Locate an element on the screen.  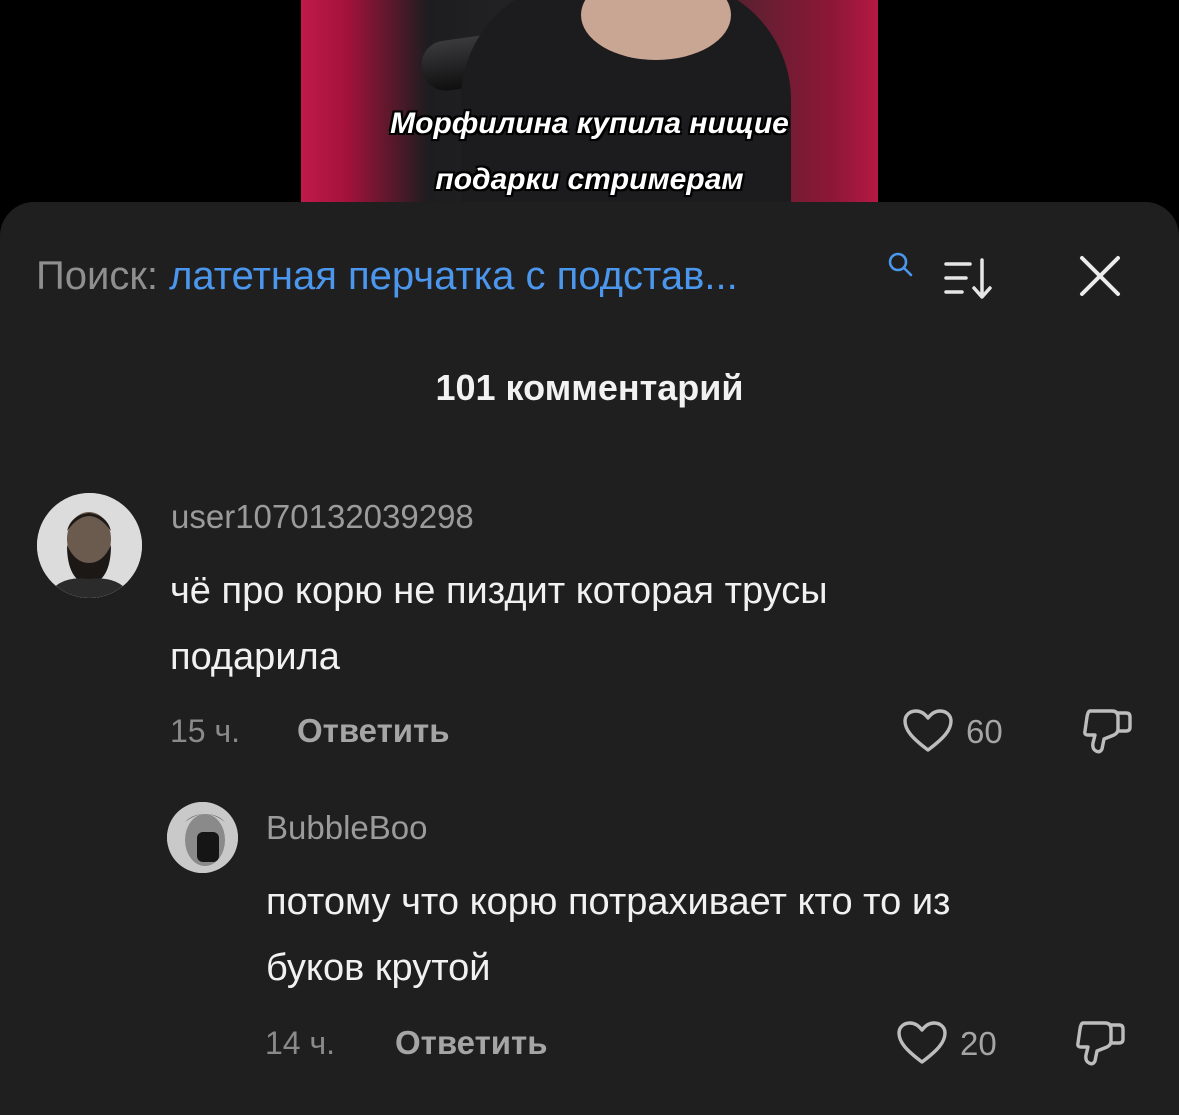
comment-time: 14 ч. is located at coordinates (300, 1043).